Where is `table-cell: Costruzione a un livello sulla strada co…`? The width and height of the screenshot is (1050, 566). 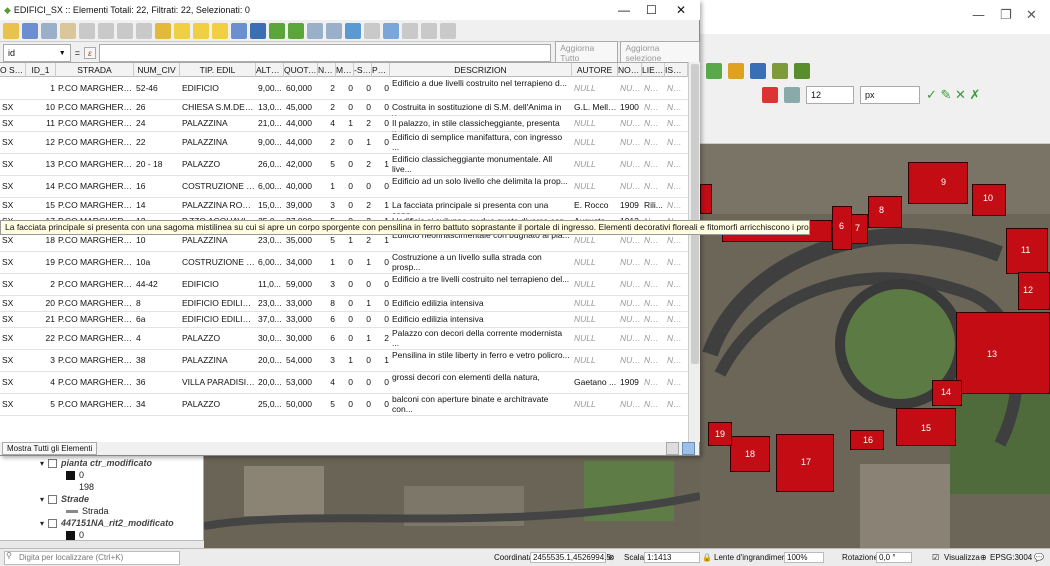
table-cell: Costruzione a un livello sulla strada co… is located at coordinates (481, 263).